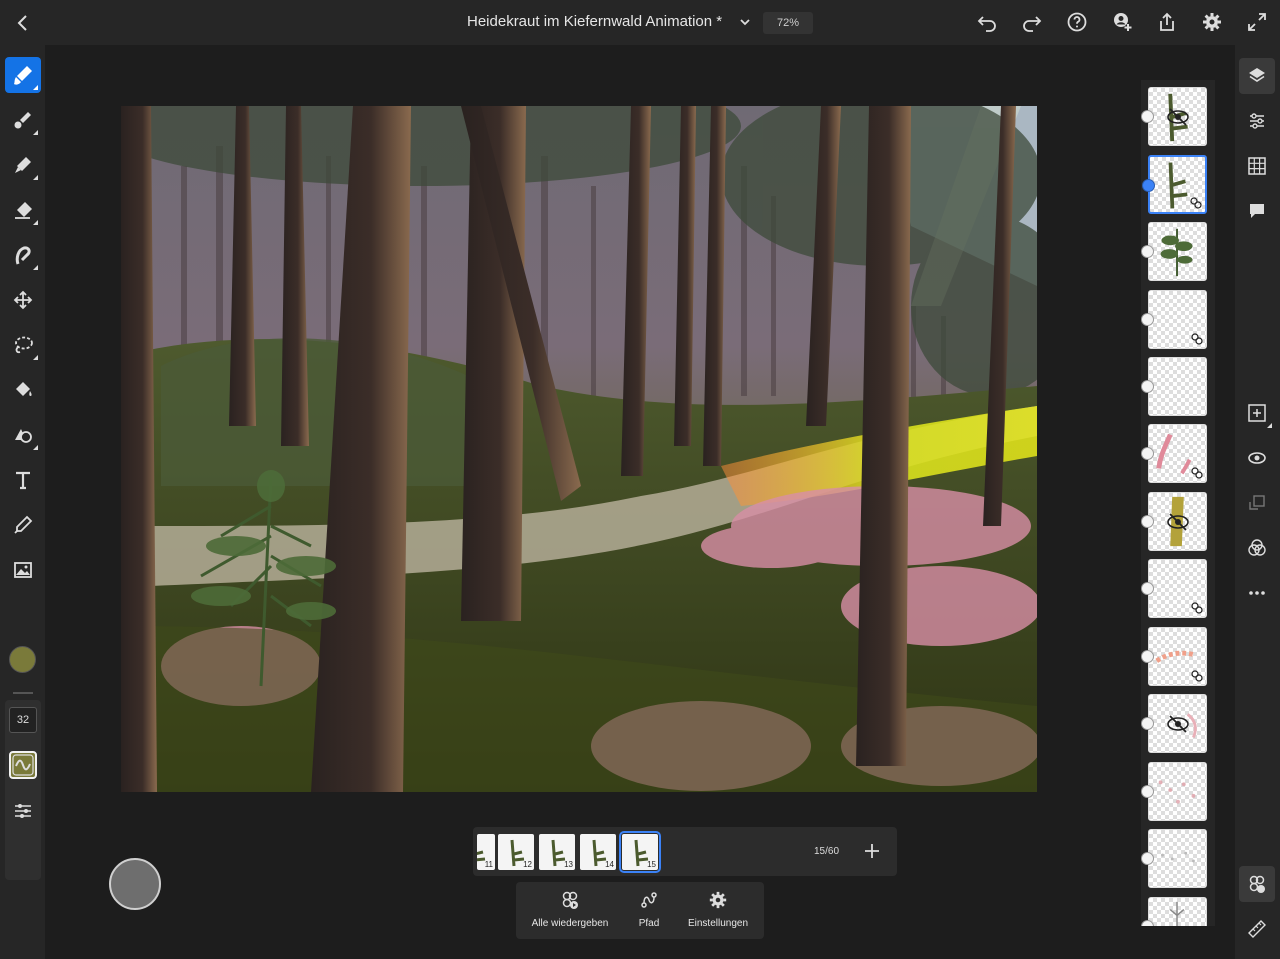  What do you see at coordinates (718, 910) in the screenshot?
I see `animation-settings-button: Einstellungen` at bounding box center [718, 910].